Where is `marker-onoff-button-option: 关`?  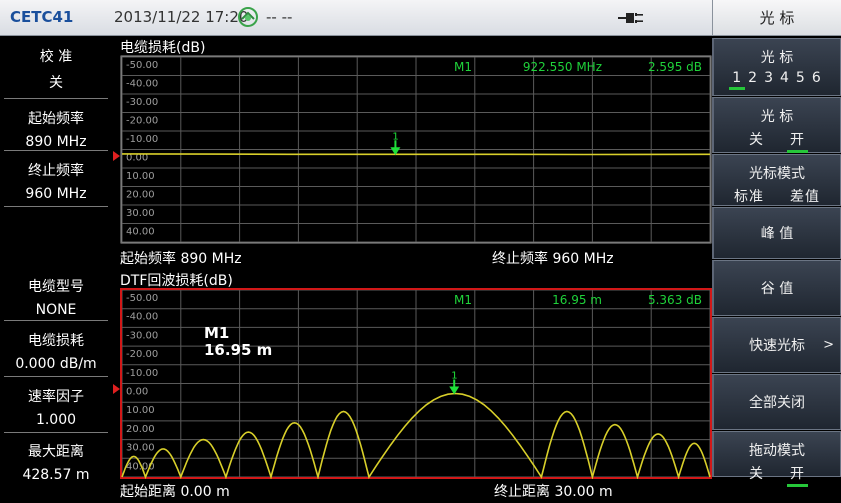 marker-onoff-button-option: 关 is located at coordinates (756, 140).